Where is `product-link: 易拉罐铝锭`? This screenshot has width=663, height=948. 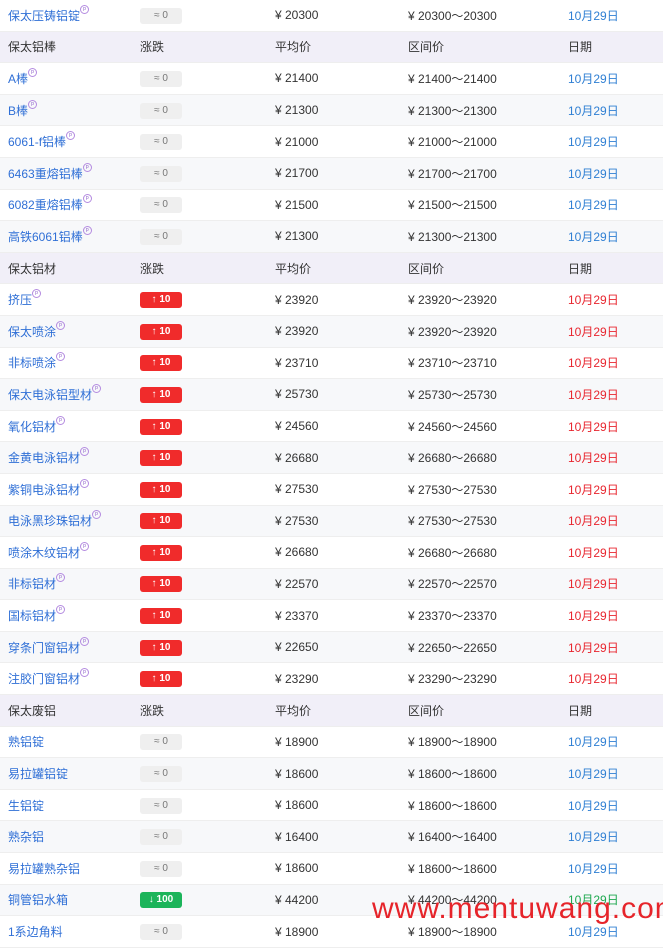
product-link: 易拉罐铝锭 is located at coordinates (38, 774).